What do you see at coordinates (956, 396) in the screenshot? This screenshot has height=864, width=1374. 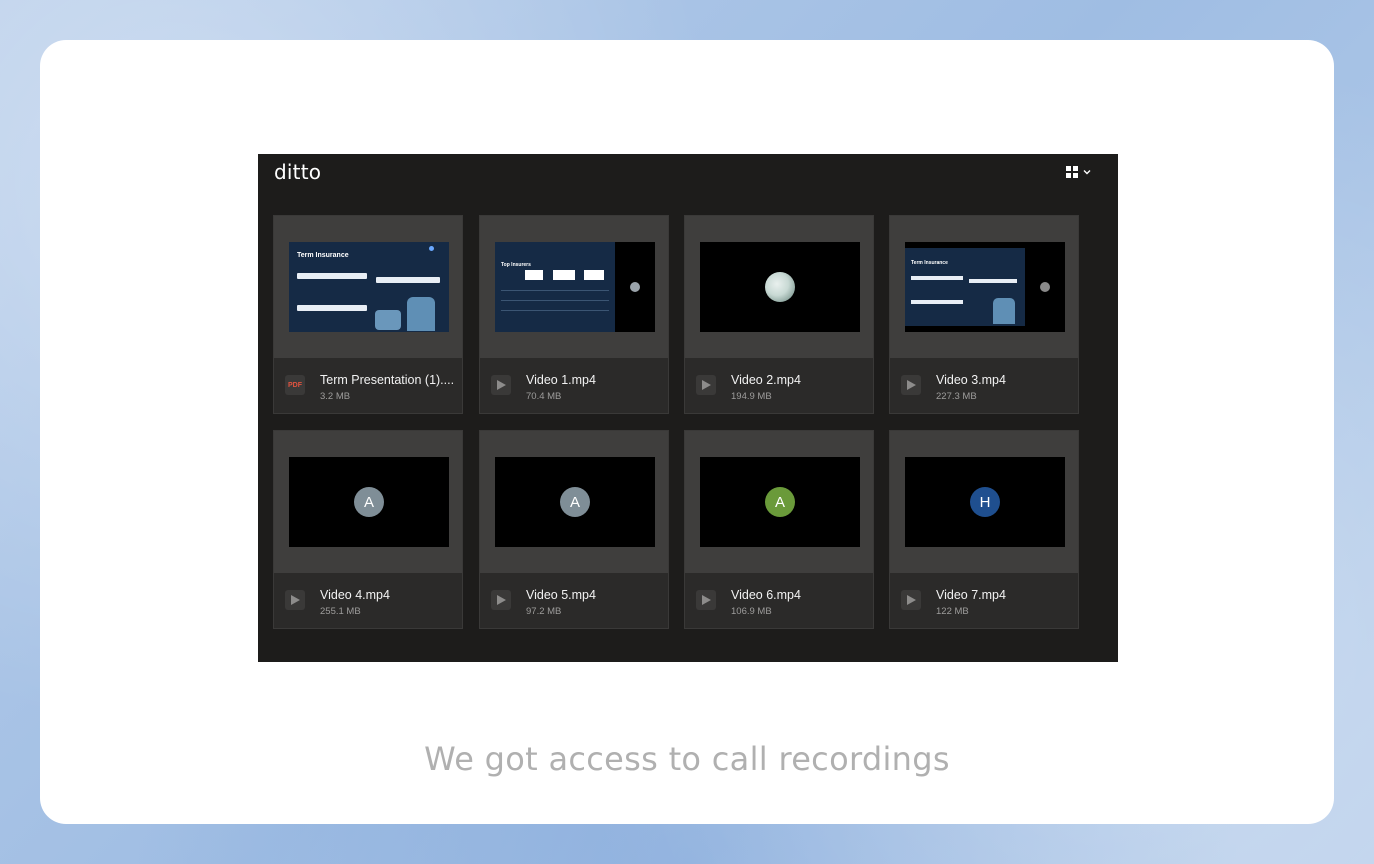 I see `file-size: 227.3 MB` at bounding box center [956, 396].